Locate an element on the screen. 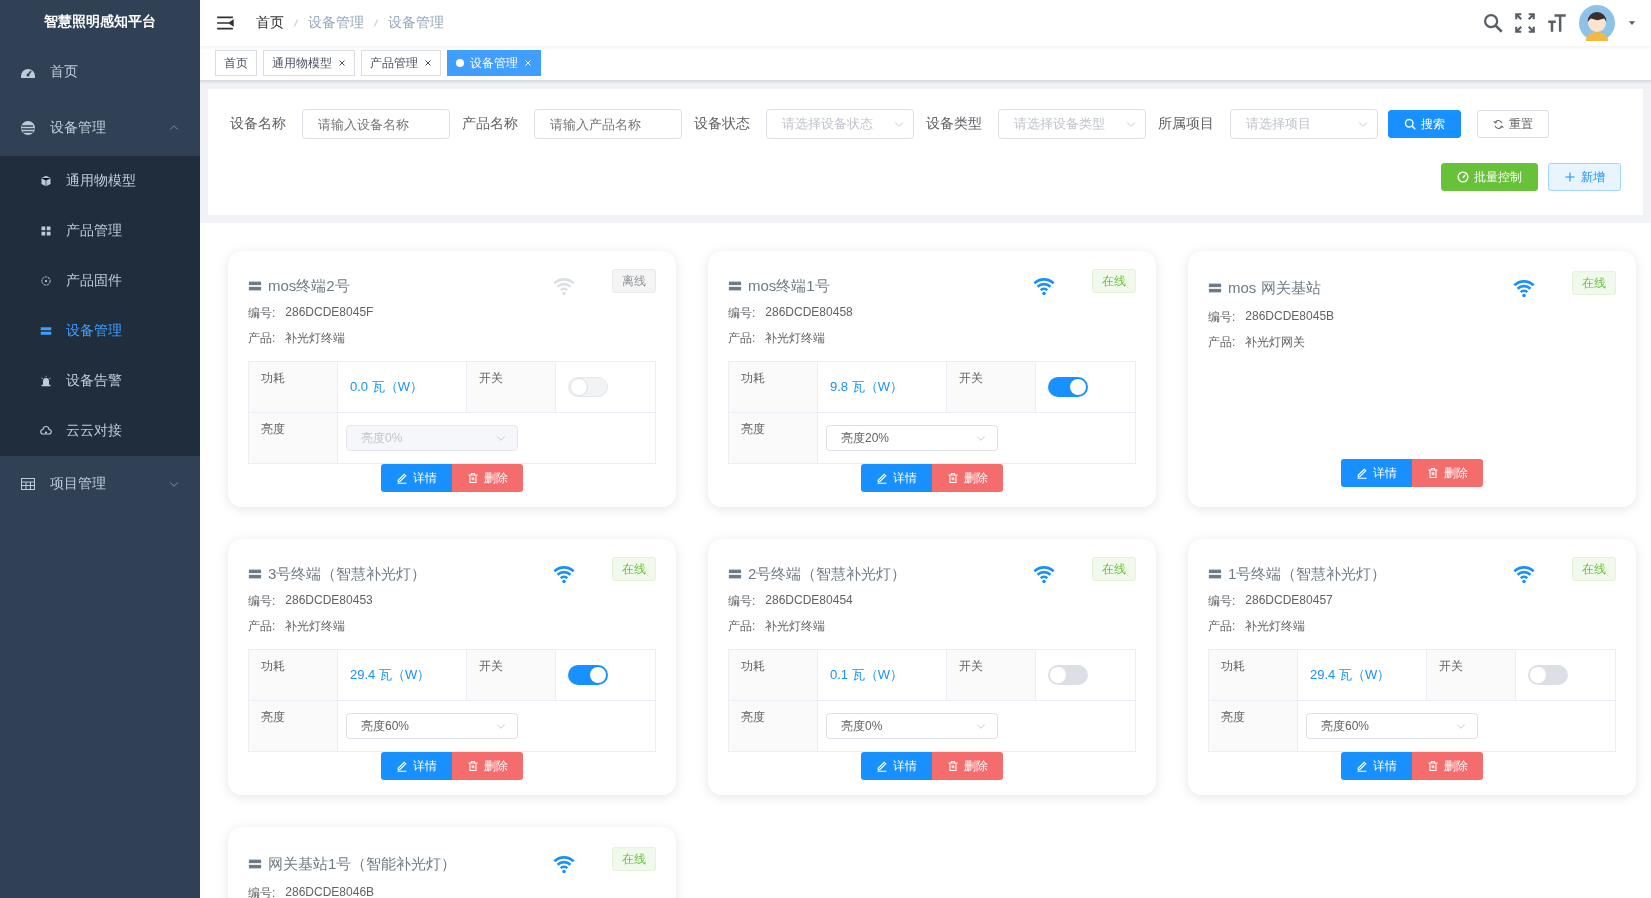  sidebar-subitem: 设备告警 is located at coordinates (100, 381).